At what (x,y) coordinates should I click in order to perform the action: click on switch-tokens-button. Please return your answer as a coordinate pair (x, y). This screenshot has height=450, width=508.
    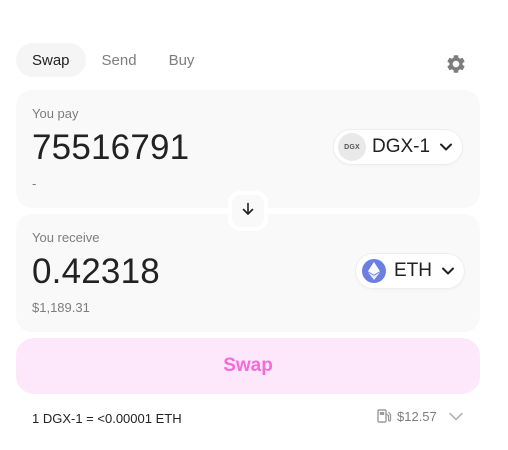
    Looking at the image, I should click on (248, 211).